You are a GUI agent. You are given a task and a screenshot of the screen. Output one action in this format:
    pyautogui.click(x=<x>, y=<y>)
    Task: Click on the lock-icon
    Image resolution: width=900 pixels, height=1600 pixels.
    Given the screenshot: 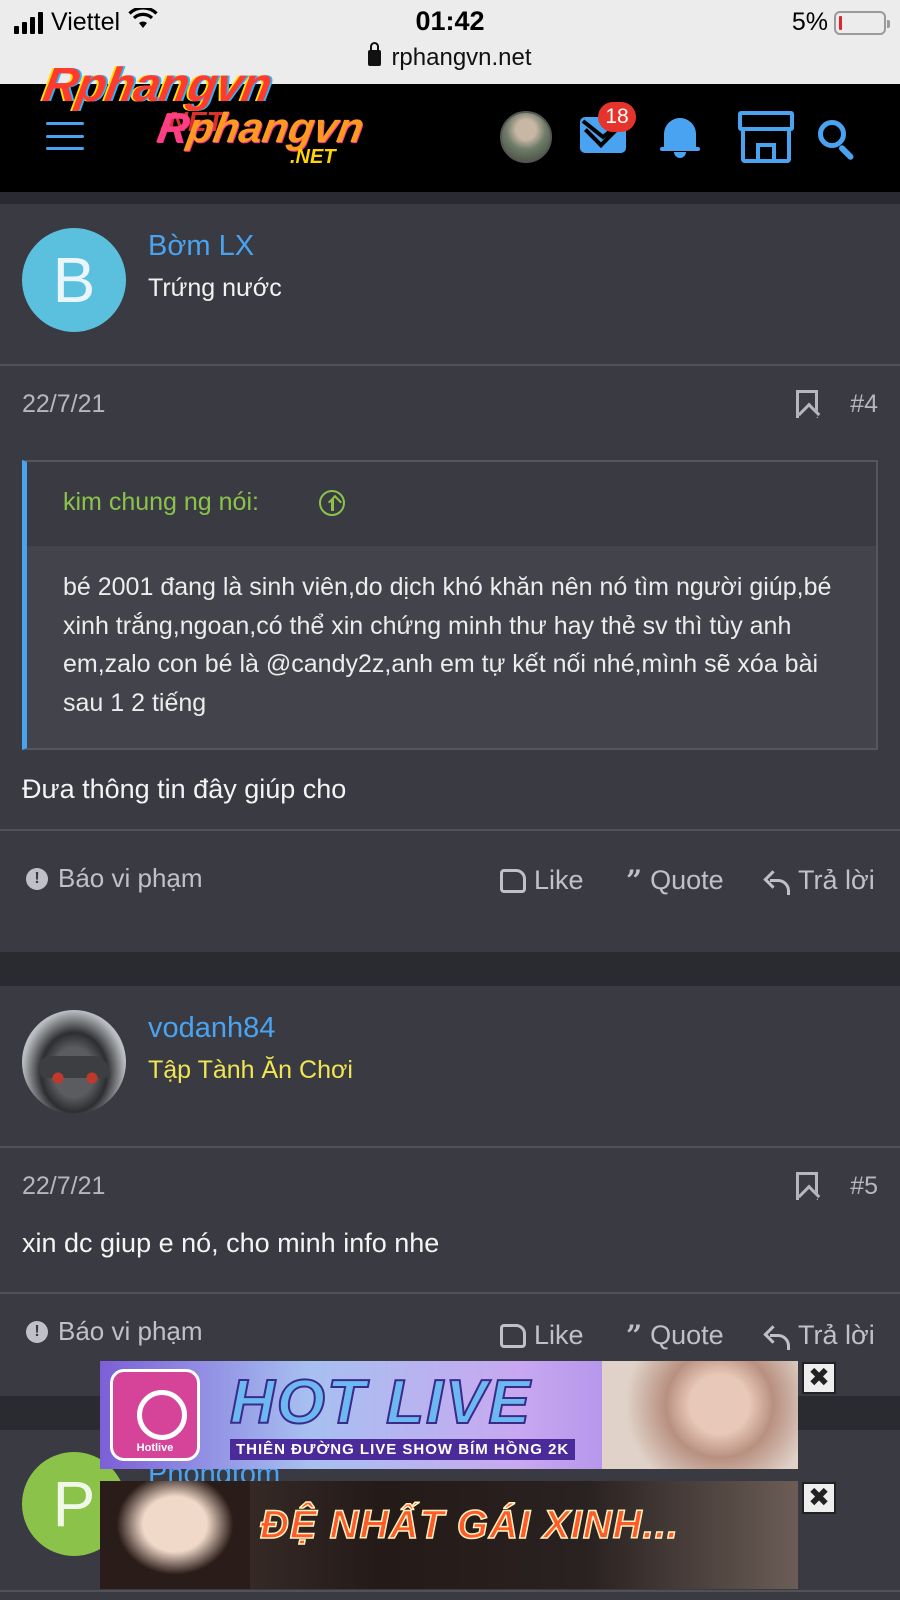 What is the action you would take?
    pyautogui.click(x=375, y=54)
    